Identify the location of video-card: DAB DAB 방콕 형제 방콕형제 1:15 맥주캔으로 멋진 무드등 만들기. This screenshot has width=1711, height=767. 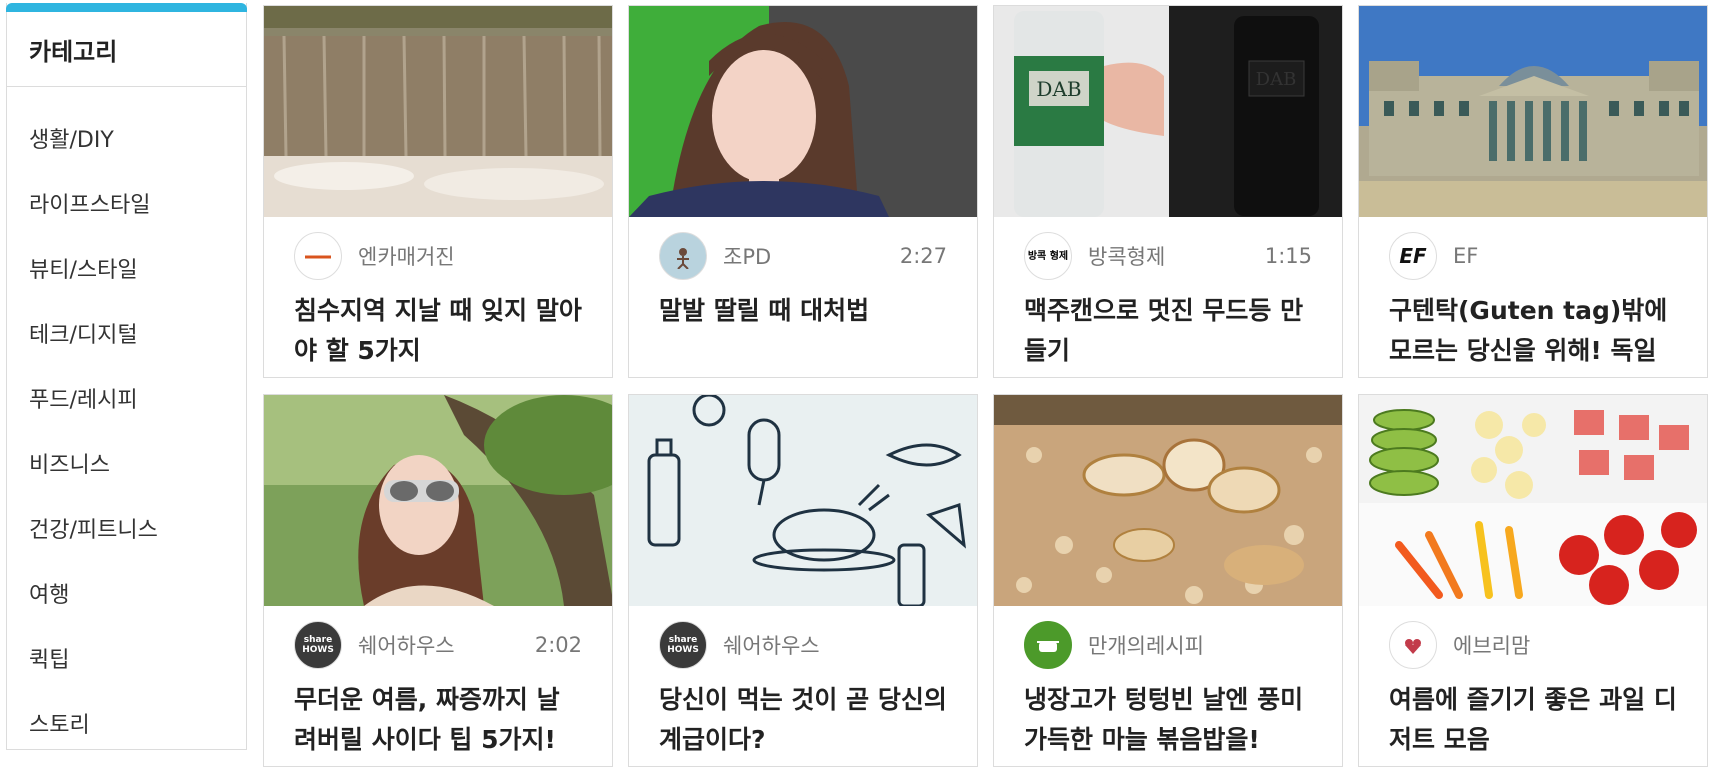
(1168, 191).